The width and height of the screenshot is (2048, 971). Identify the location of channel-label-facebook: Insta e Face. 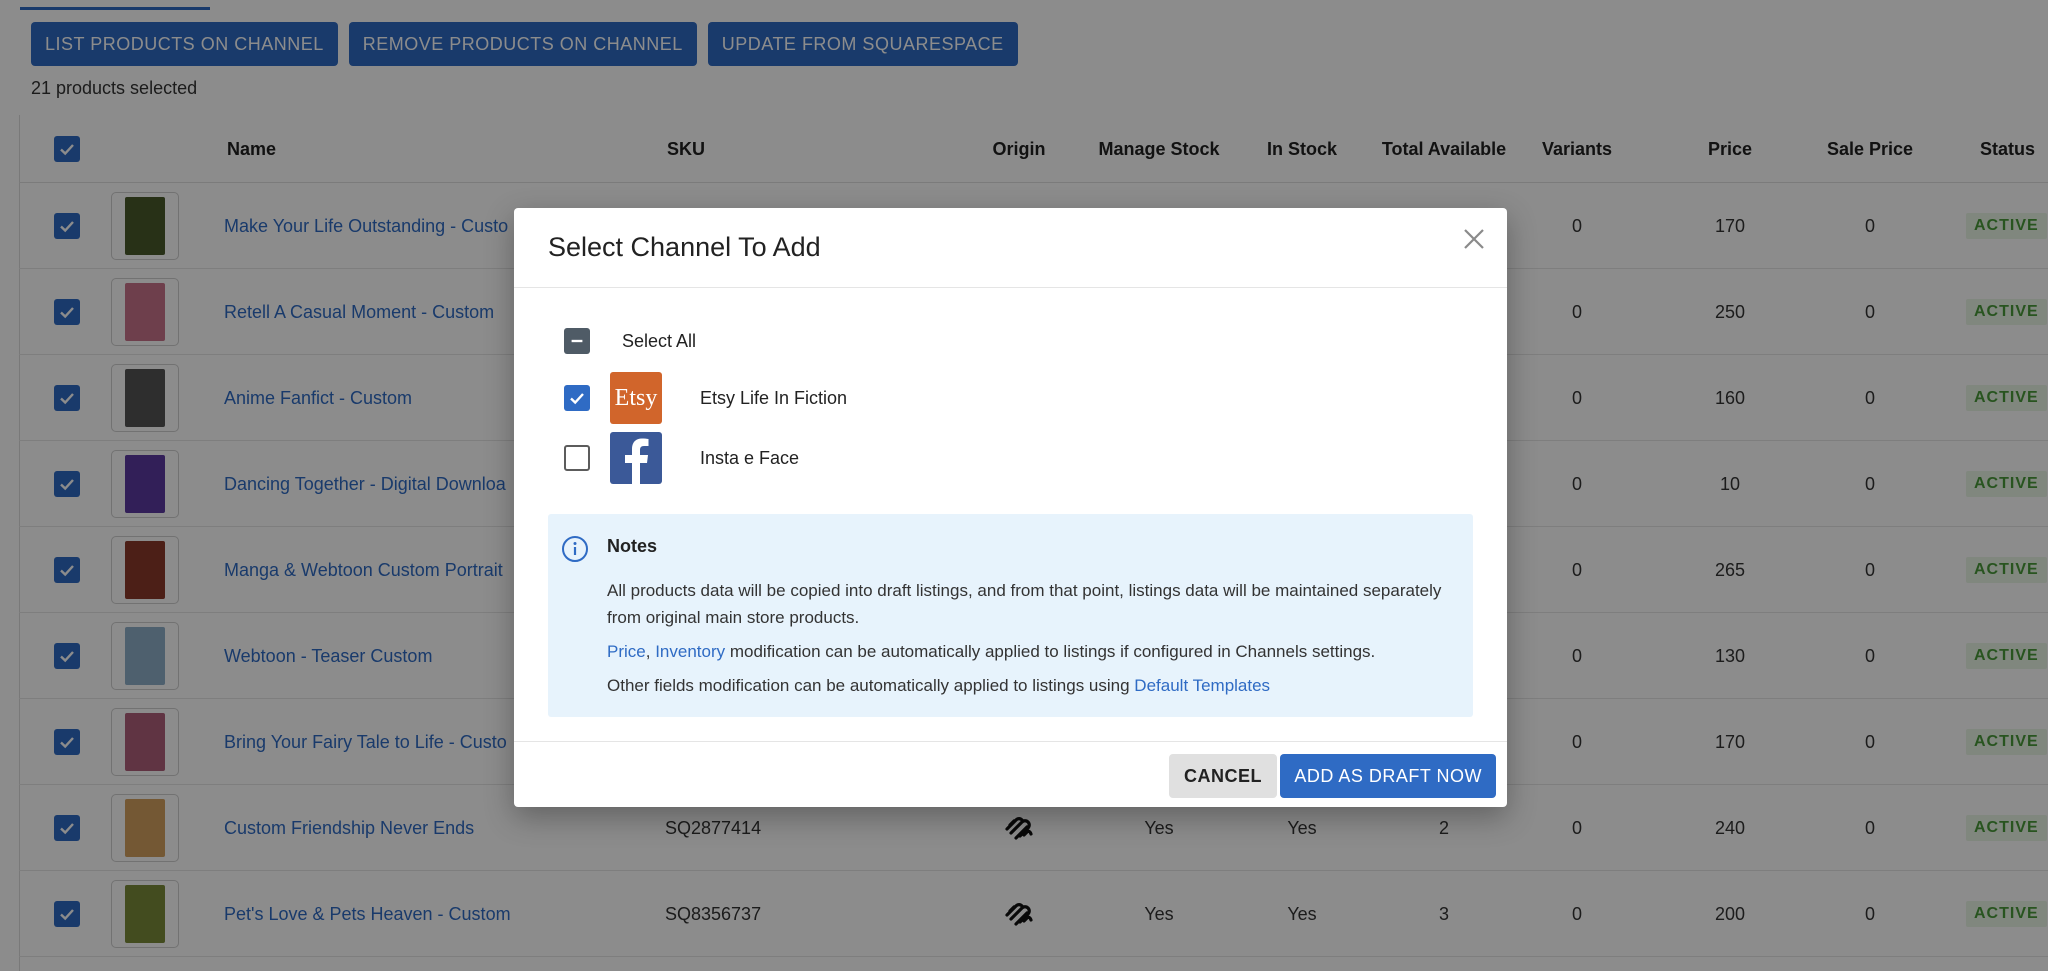
(750, 457).